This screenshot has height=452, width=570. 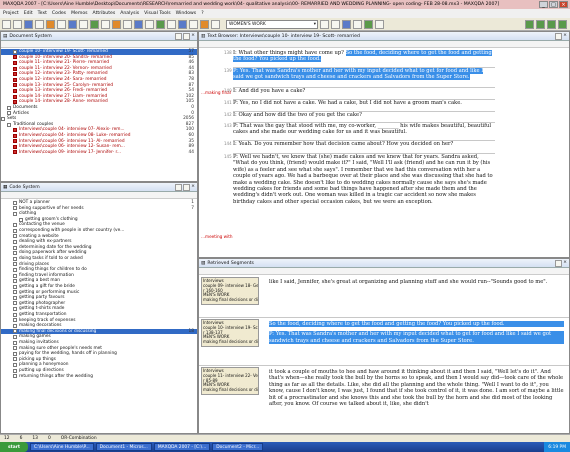 I want to click on menu-item-analysis: Analysis, so click(x=129, y=13).